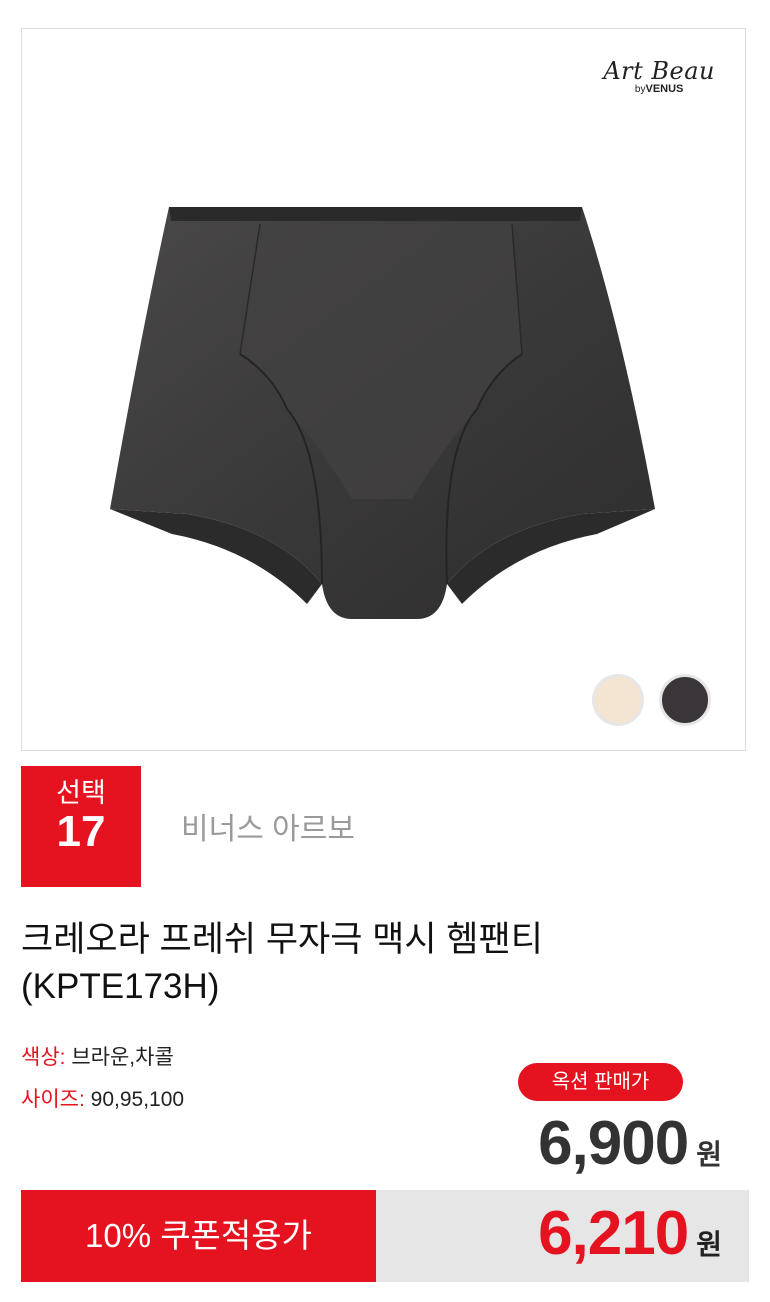 The height and width of the screenshot is (1302, 770). I want to click on color-swatch-charcoal, so click(685, 700).